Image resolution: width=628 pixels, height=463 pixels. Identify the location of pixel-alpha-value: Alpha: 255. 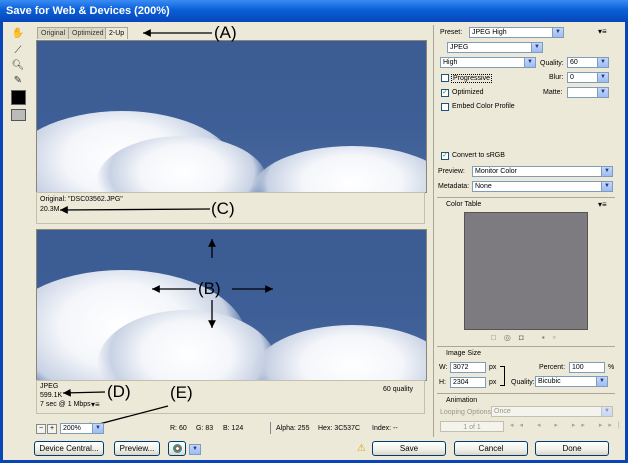
(293, 428).